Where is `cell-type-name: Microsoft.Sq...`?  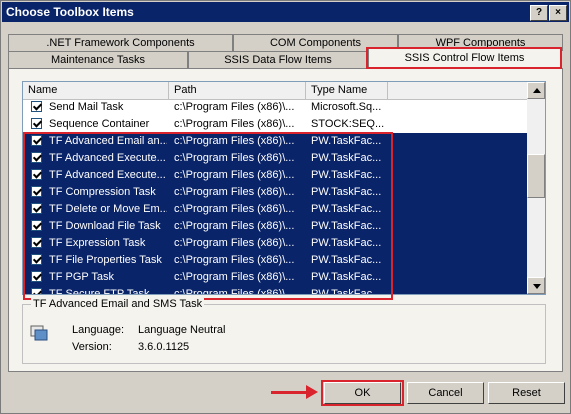 cell-type-name: Microsoft.Sq... is located at coordinates (346, 107).